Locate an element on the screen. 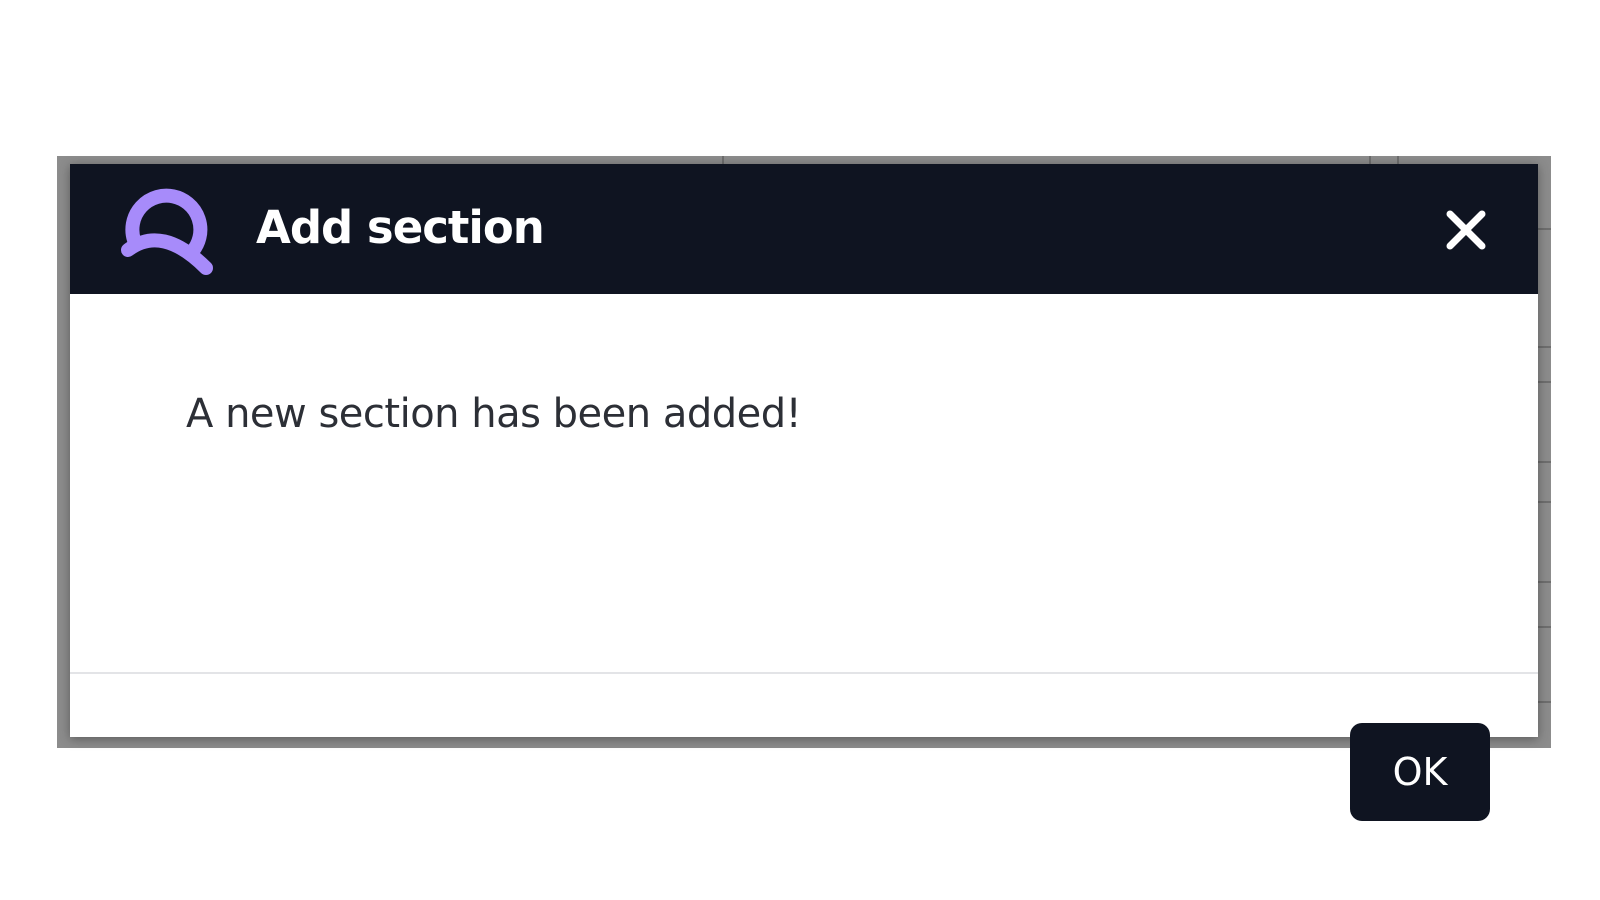 The image size is (1600, 900). close-button is located at coordinates (1466, 230).